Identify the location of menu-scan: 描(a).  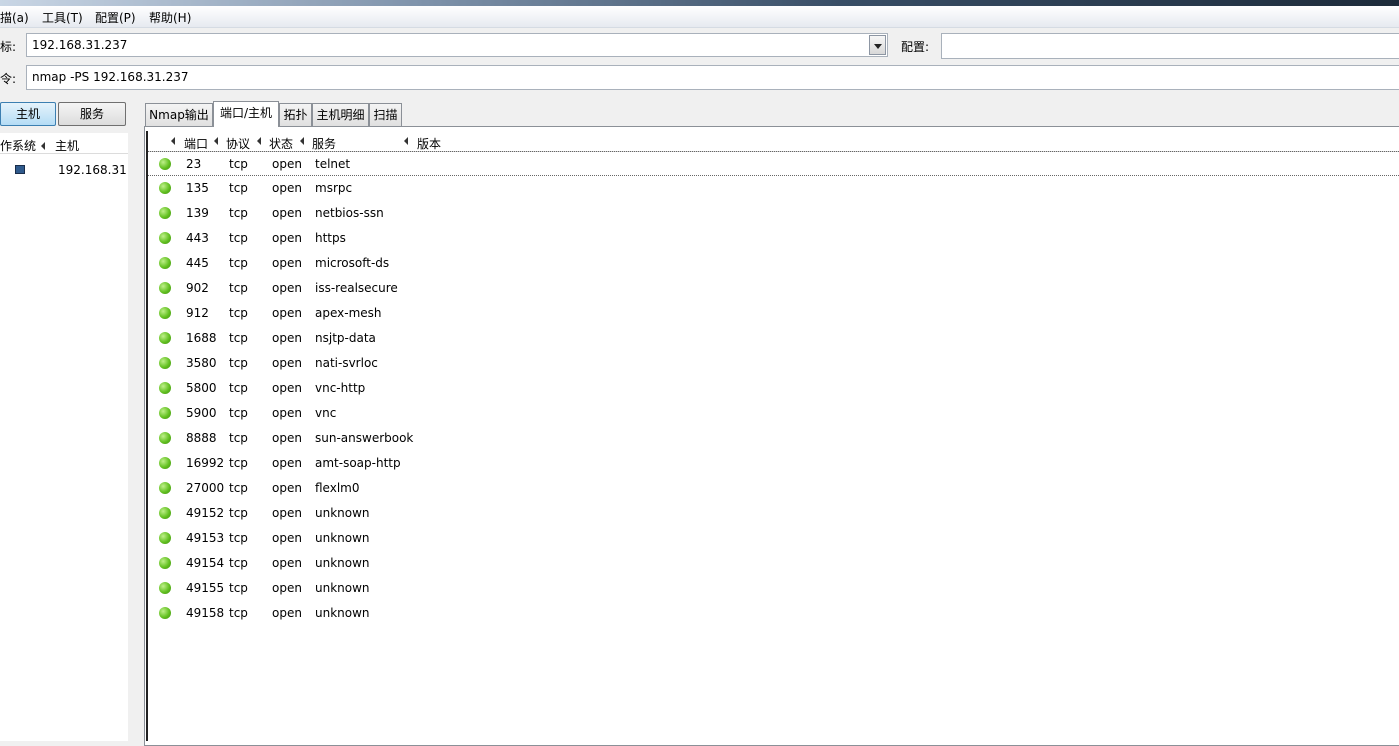
(14, 17).